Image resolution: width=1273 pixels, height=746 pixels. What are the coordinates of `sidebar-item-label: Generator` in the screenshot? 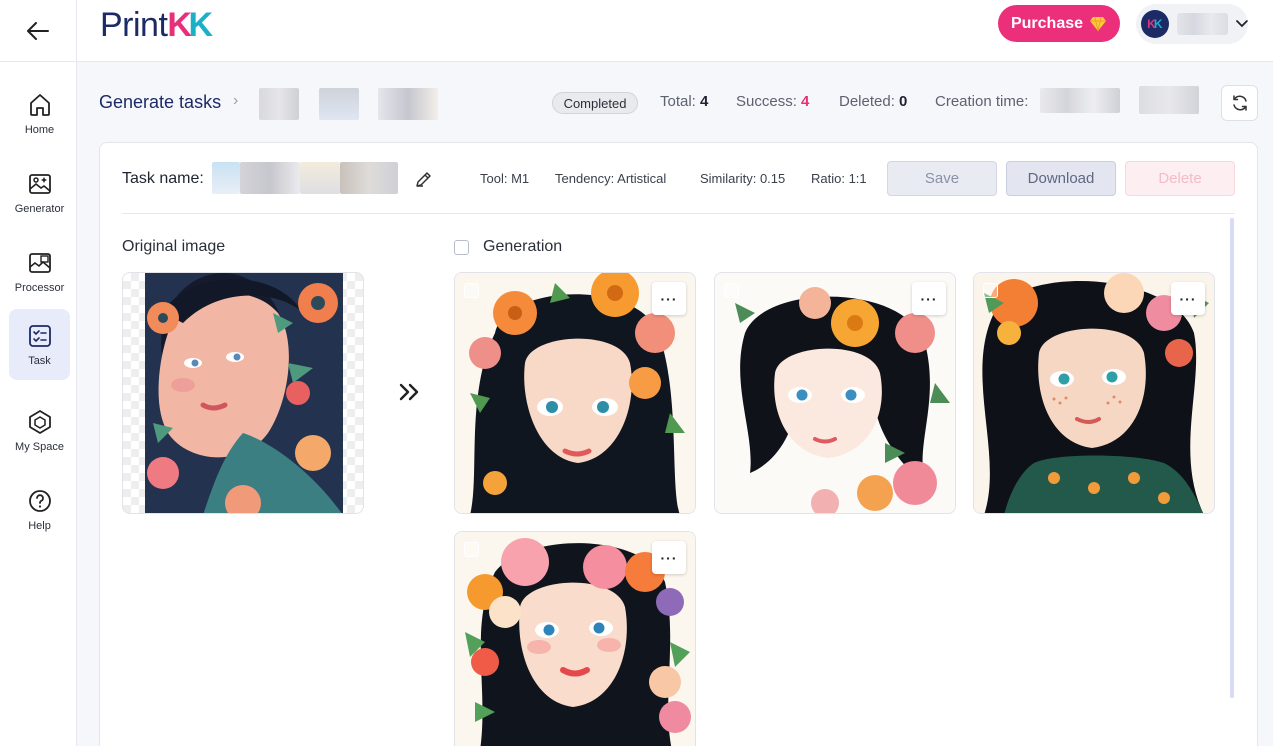 It's located at (39, 208).